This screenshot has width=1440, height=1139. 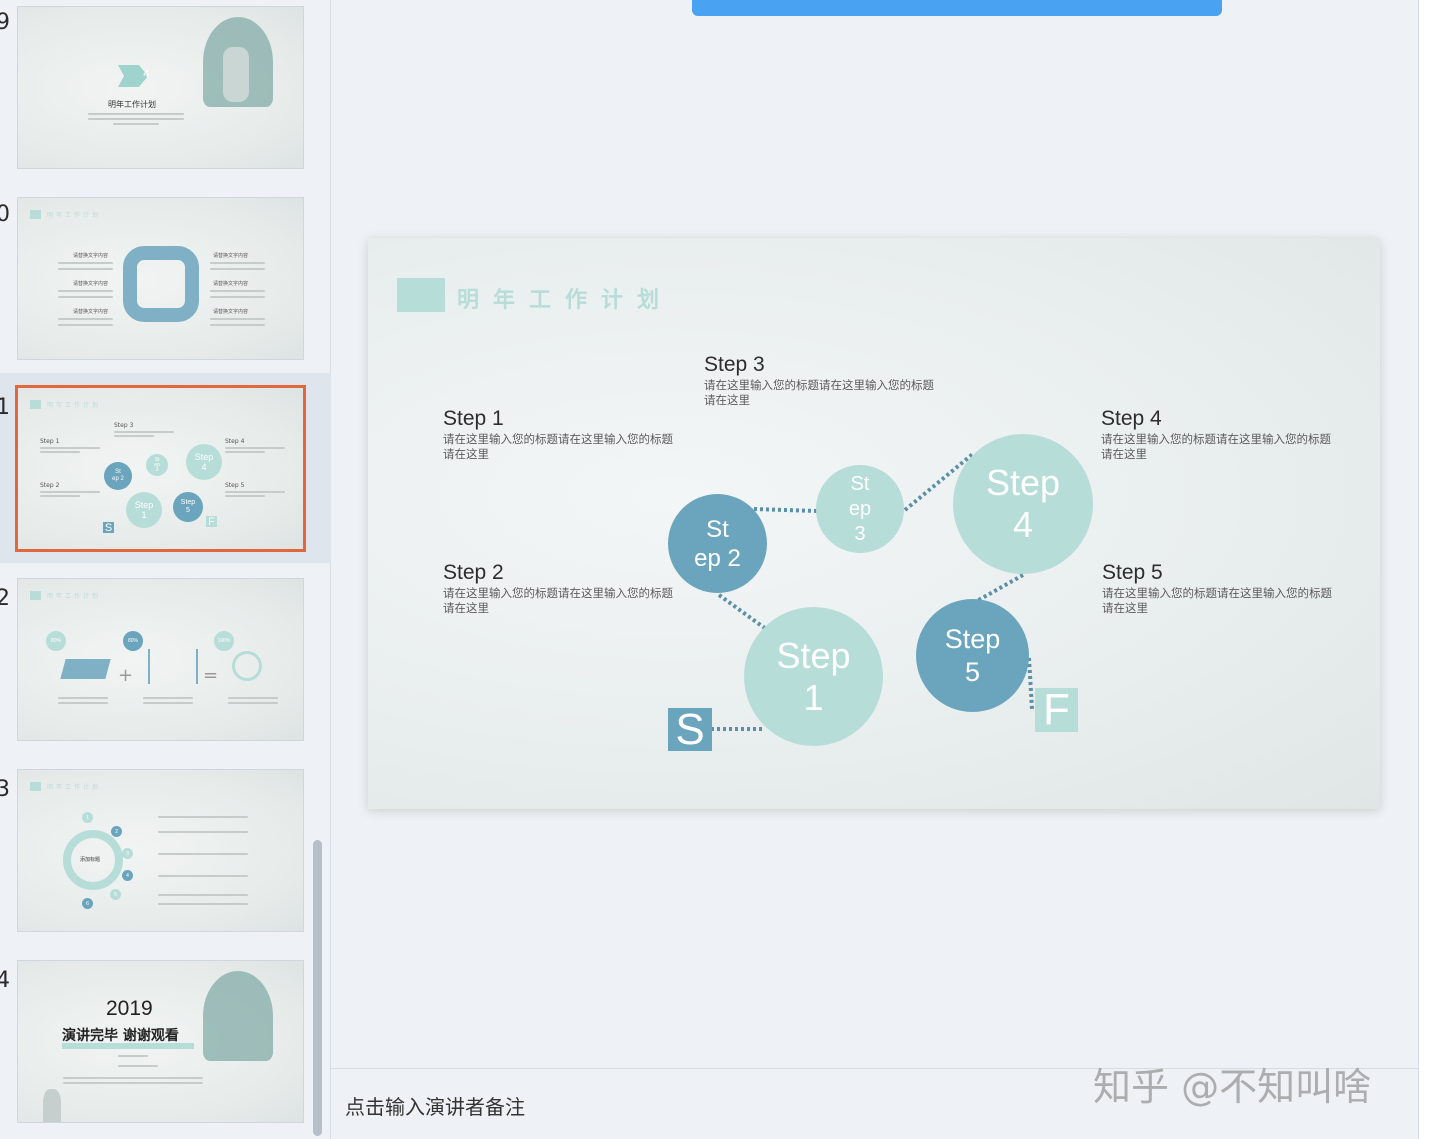 What do you see at coordinates (160, 1041) in the screenshot?
I see `slide-thumbnail: 2019 演讲完毕 谢谢观看` at bounding box center [160, 1041].